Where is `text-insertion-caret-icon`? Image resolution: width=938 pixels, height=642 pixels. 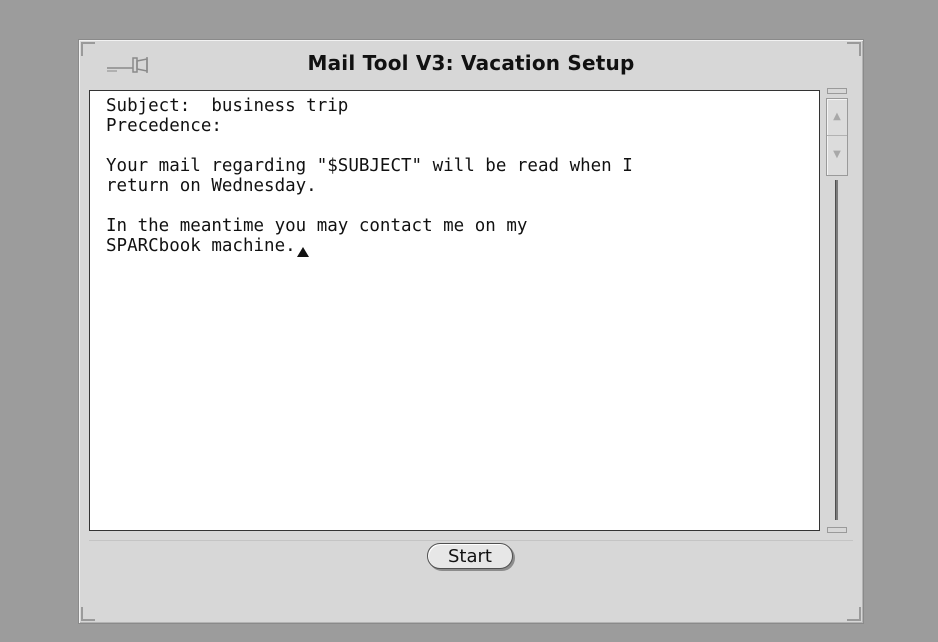 text-insertion-caret-icon is located at coordinates (302, 252).